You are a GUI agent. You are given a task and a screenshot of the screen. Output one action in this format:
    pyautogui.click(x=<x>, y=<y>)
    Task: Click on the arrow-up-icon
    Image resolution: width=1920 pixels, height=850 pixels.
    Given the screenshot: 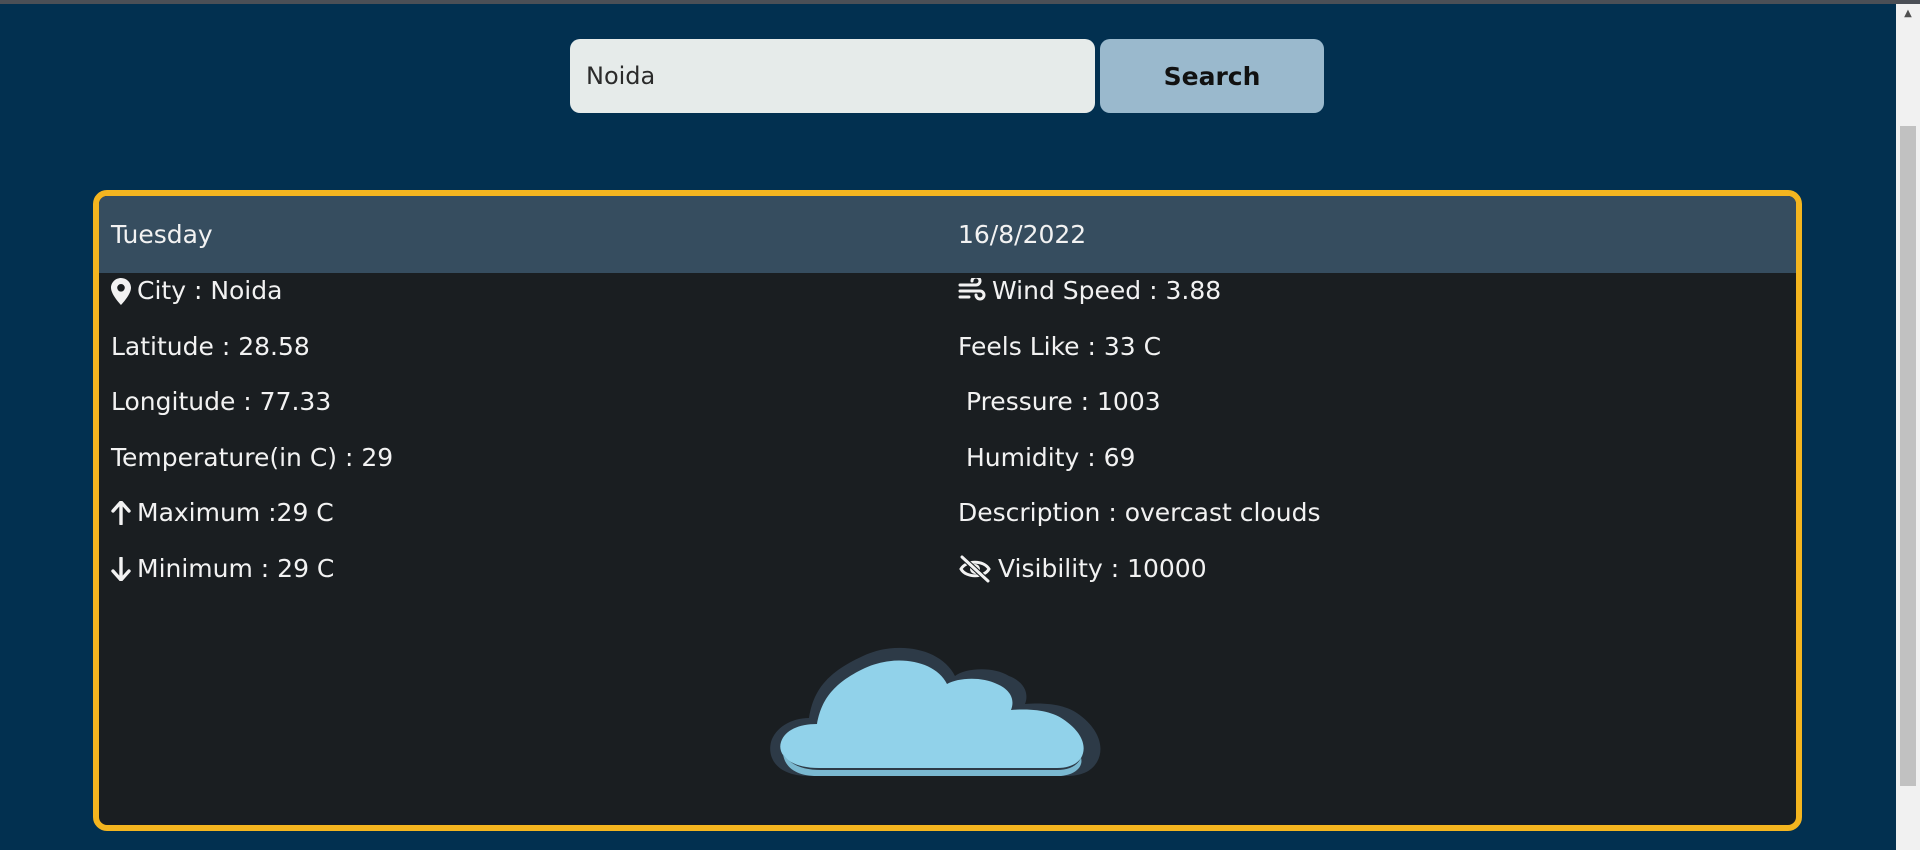 What is the action you would take?
    pyautogui.click(x=121, y=513)
    